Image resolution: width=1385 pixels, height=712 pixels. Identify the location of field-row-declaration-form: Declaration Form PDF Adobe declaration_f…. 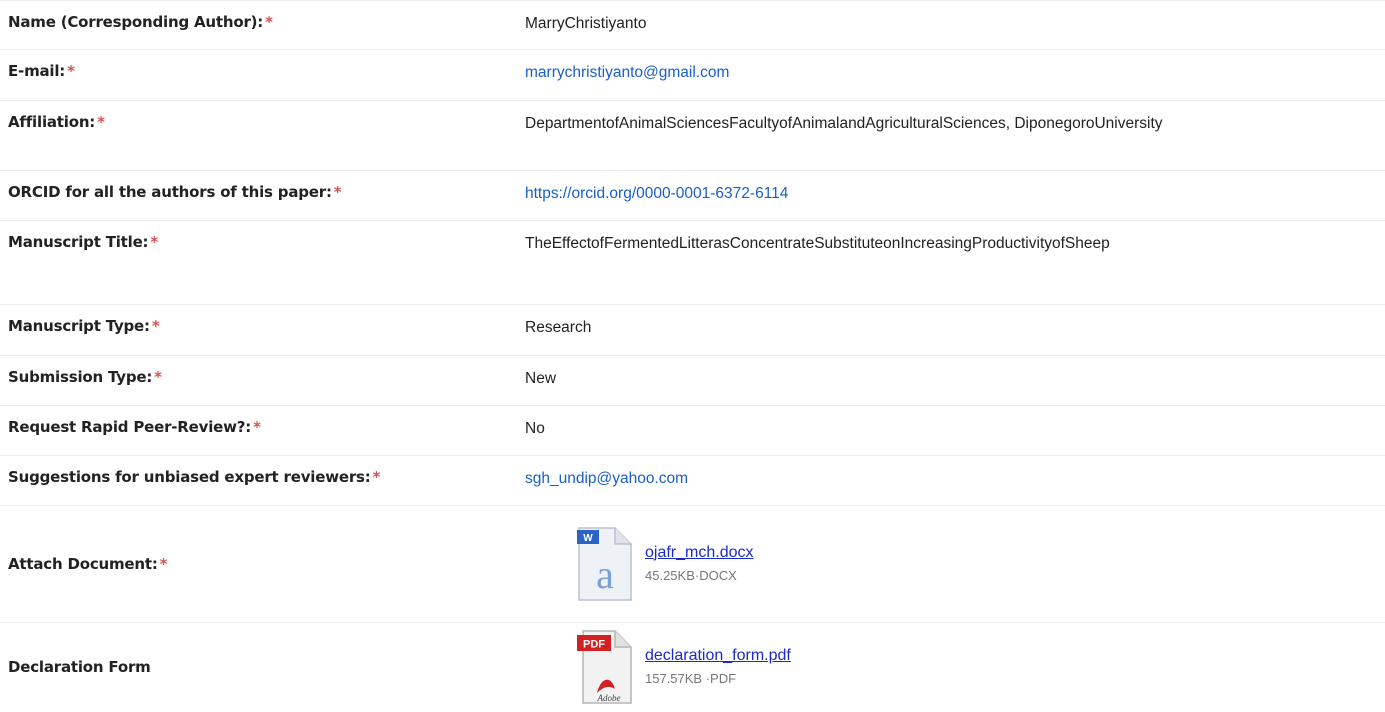
(692, 667).